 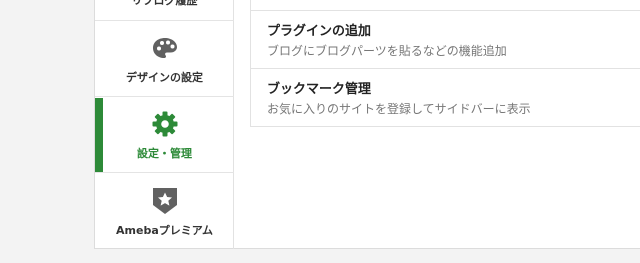 What do you see at coordinates (164, 3) in the screenshot?
I see `sidebar-item-label: リブログ履歴` at bounding box center [164, 3].